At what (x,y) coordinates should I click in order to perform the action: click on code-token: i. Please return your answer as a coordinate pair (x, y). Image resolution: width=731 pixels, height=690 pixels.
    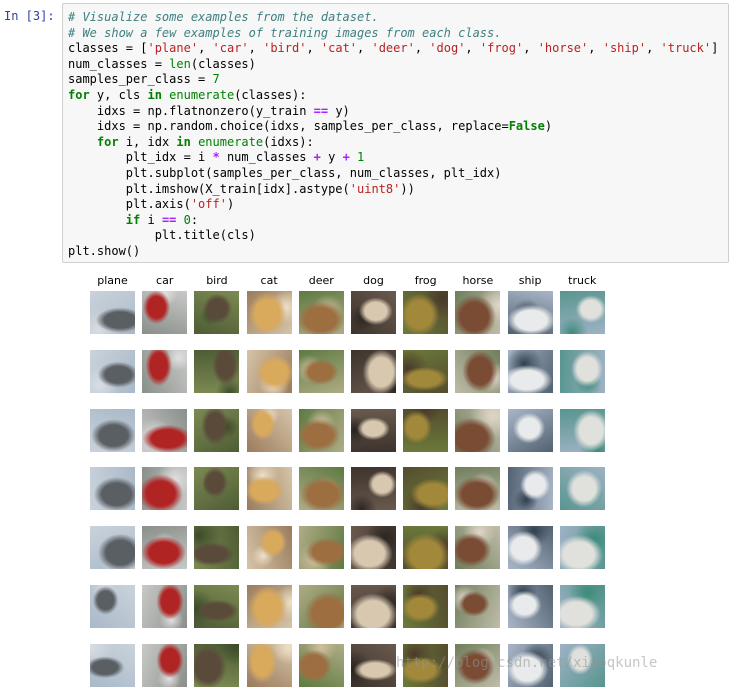
    Looking at the image, I should click on (151, 219).